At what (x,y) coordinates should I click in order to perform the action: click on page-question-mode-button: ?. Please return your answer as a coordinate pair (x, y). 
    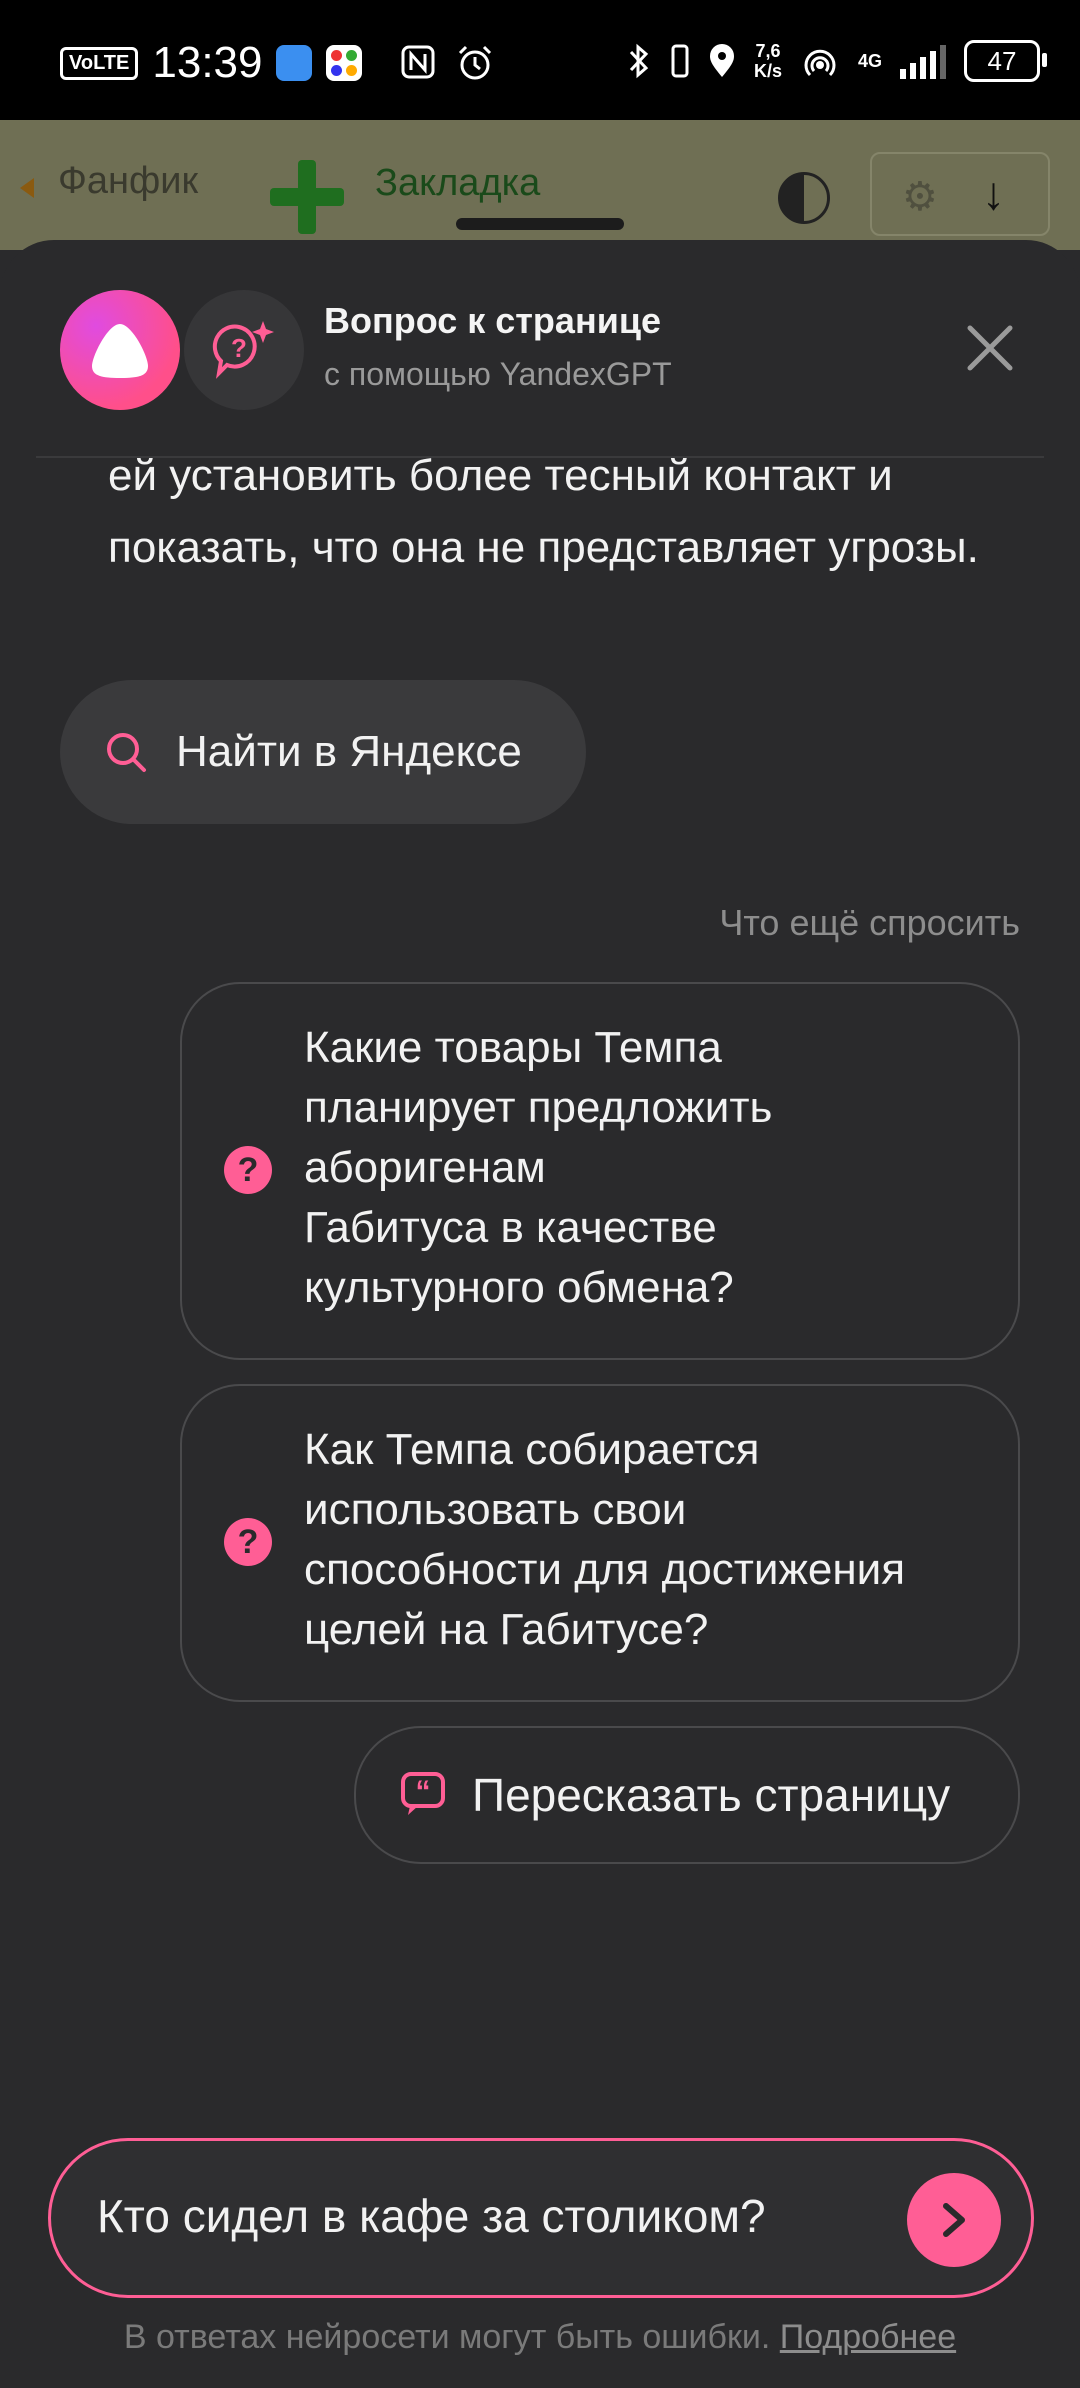
    Looking at the image, I should click on (244, 350).